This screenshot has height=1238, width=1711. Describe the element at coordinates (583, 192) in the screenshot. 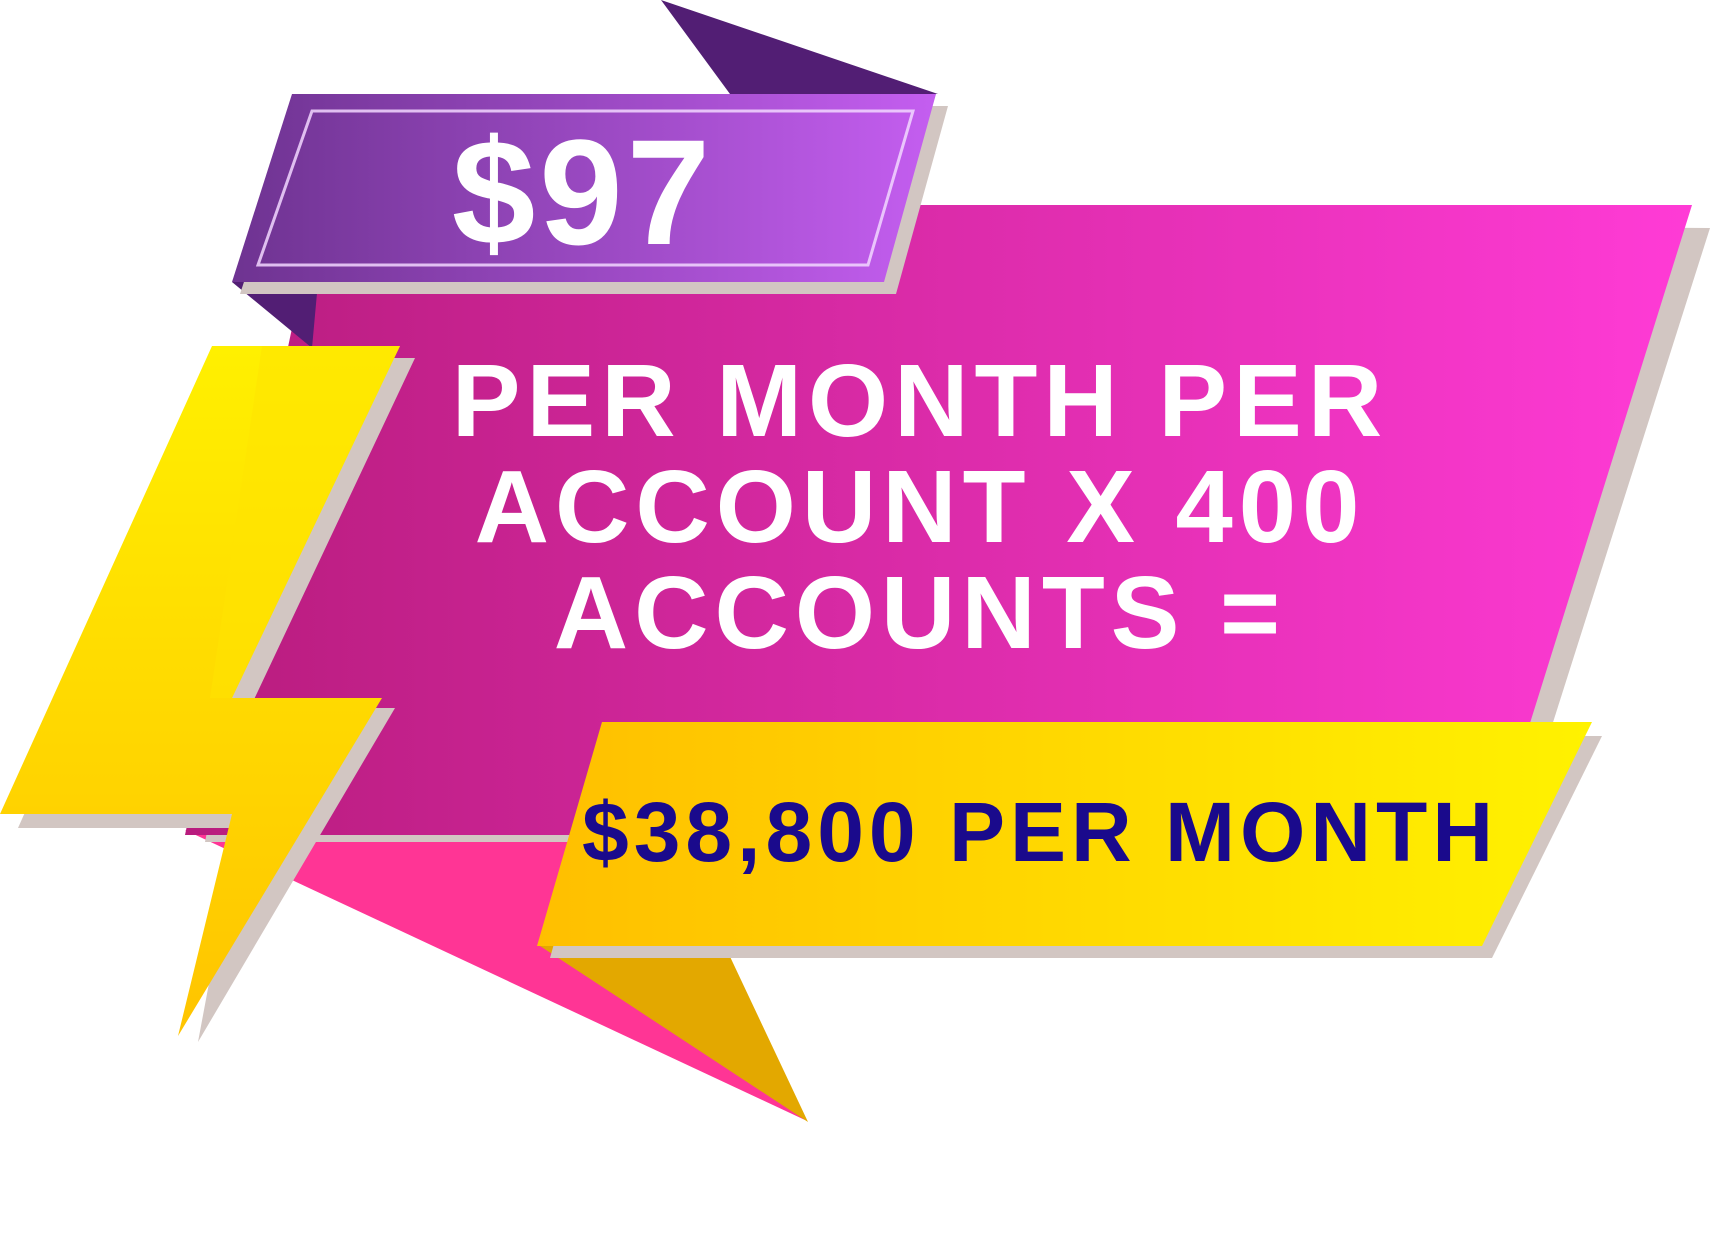

I see `price-label: $97` at that location.